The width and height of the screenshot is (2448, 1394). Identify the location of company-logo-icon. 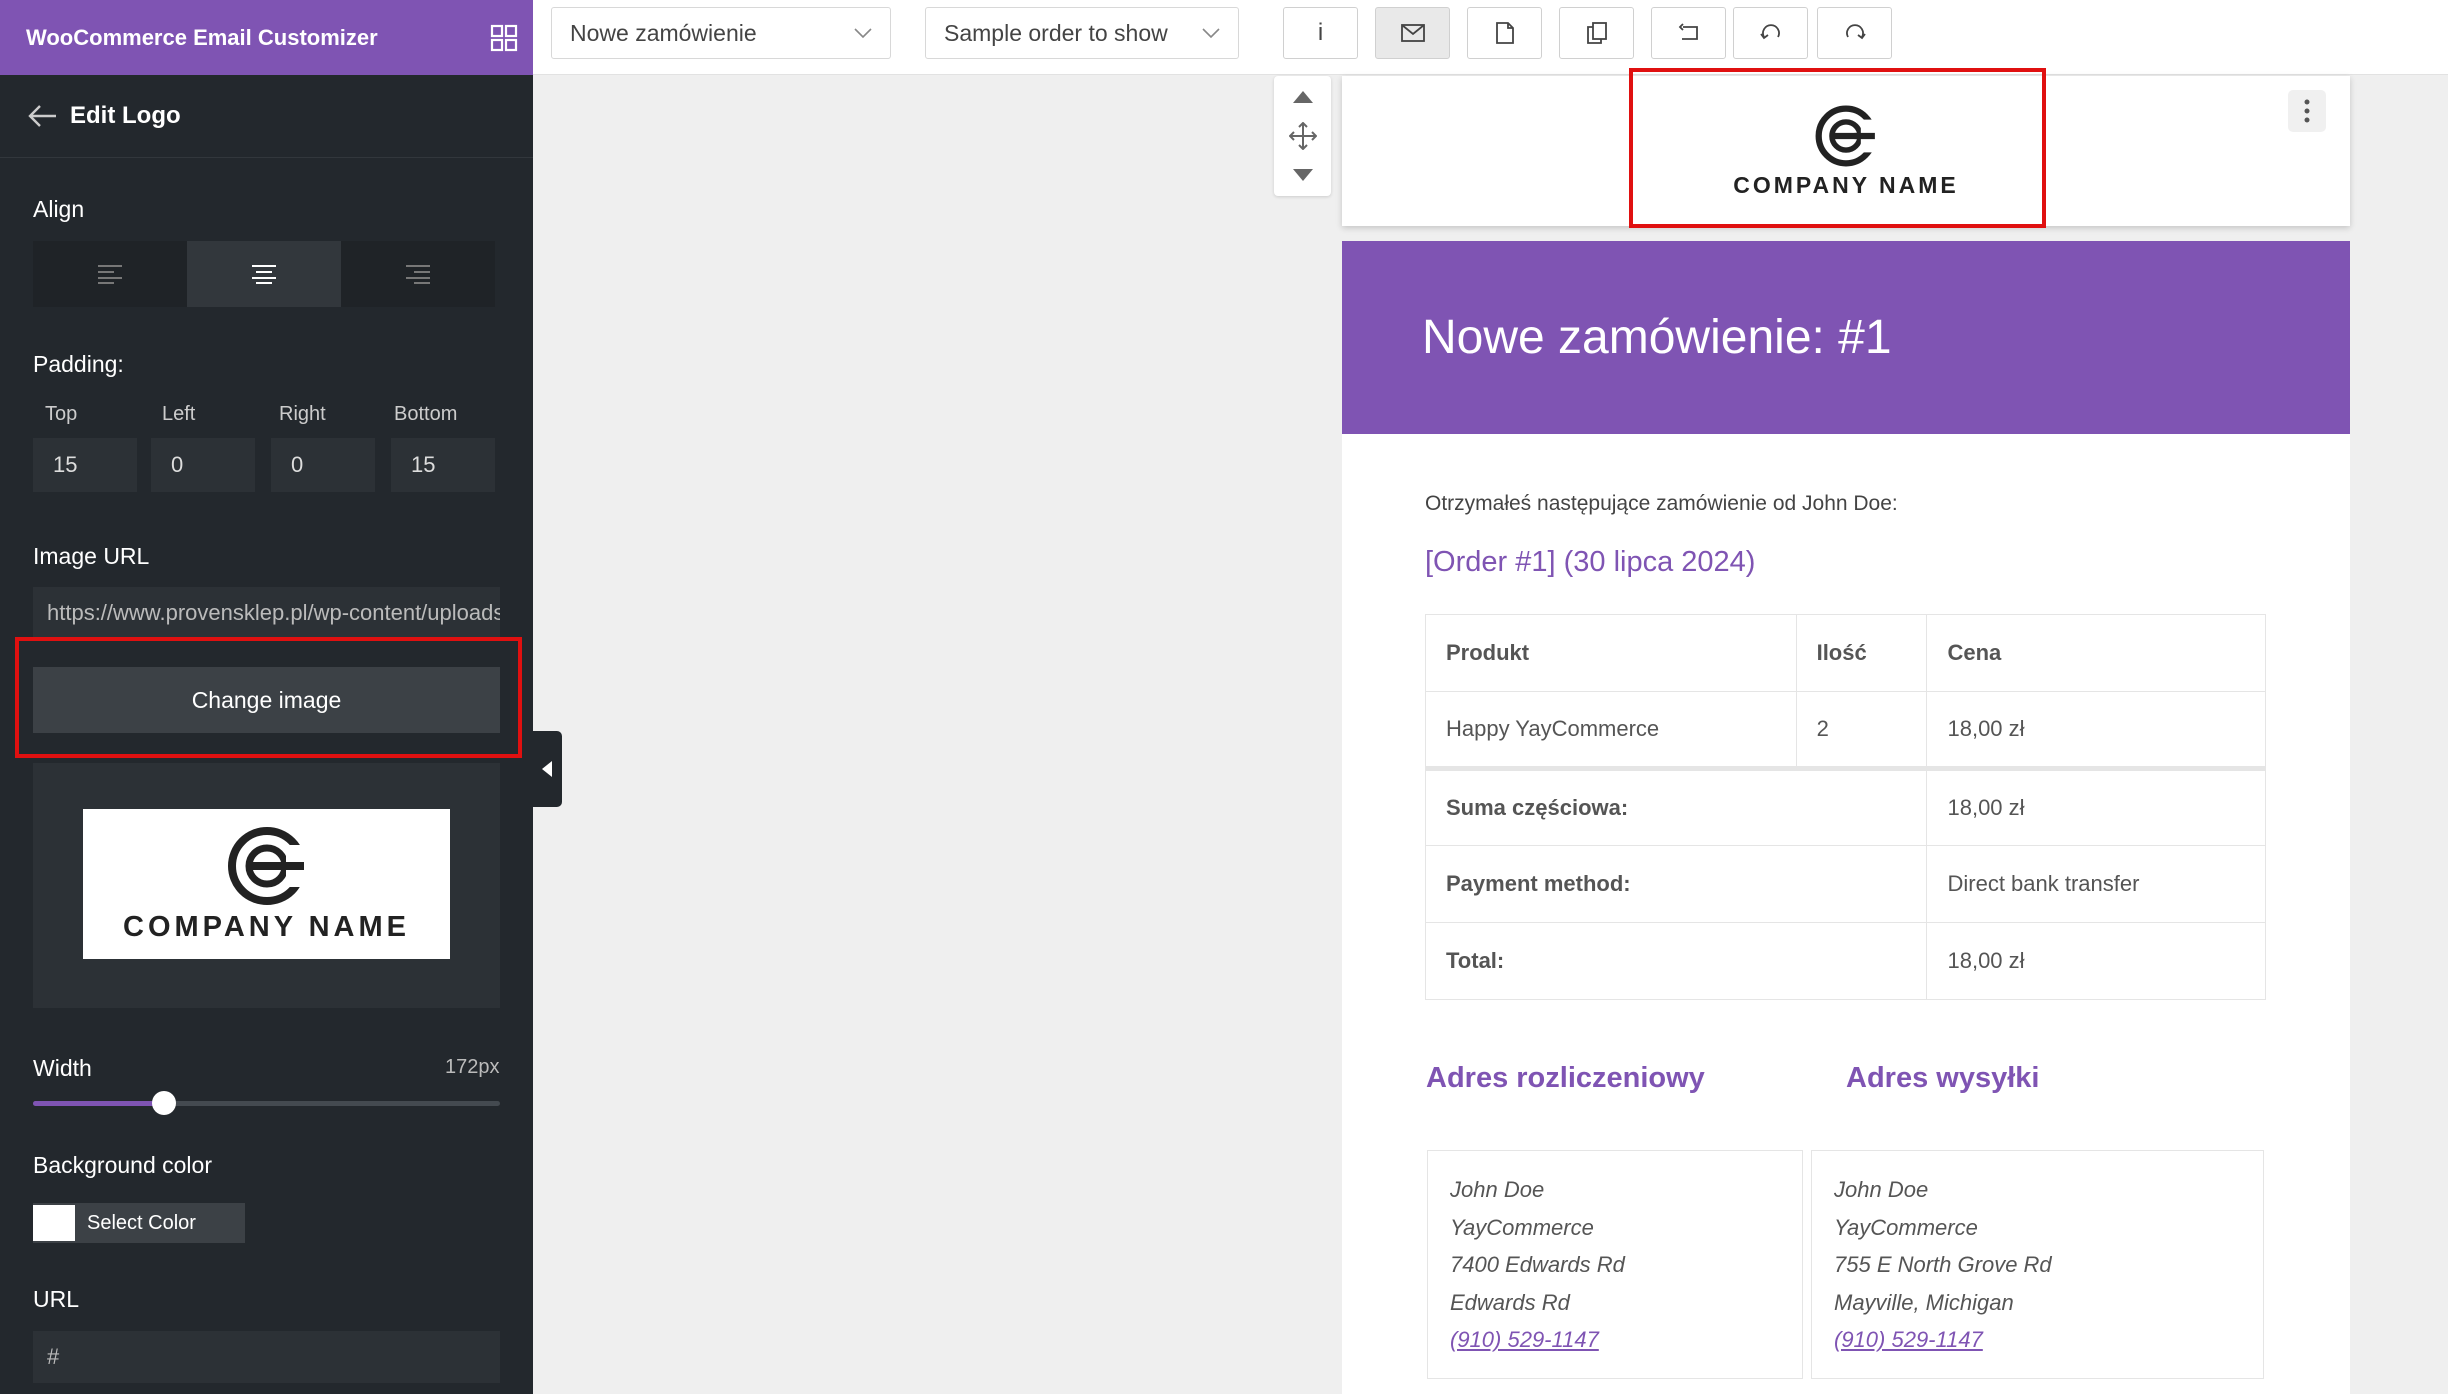
(267, 865).